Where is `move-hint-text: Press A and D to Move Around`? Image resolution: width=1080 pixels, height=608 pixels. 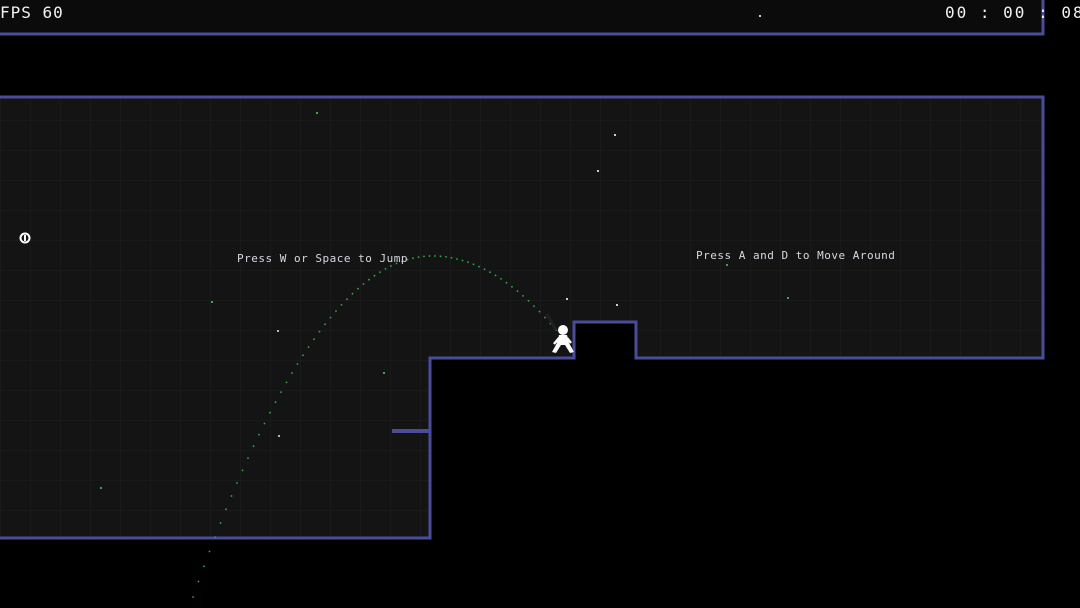
move-hint-text: Press A and D to Move Around is located at coordinates (796, 255).